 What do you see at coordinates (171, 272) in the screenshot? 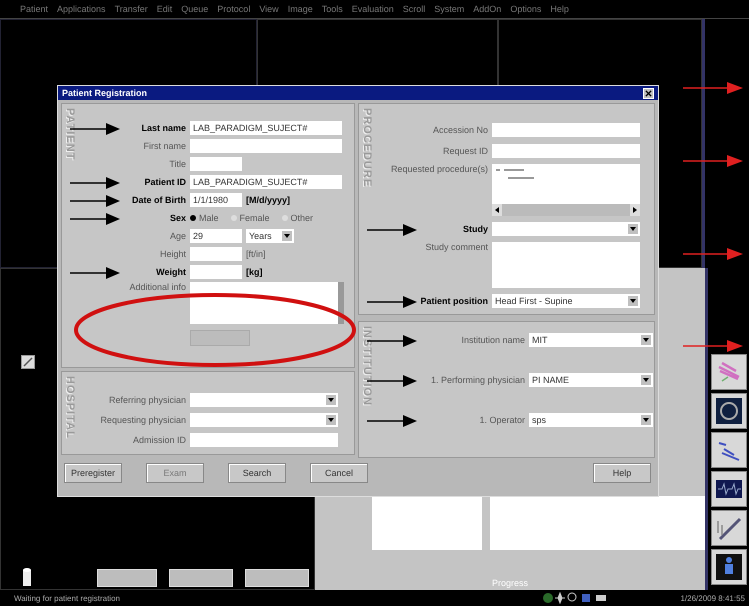
I see `field-label: Weight` at bounding box center [171, 272].